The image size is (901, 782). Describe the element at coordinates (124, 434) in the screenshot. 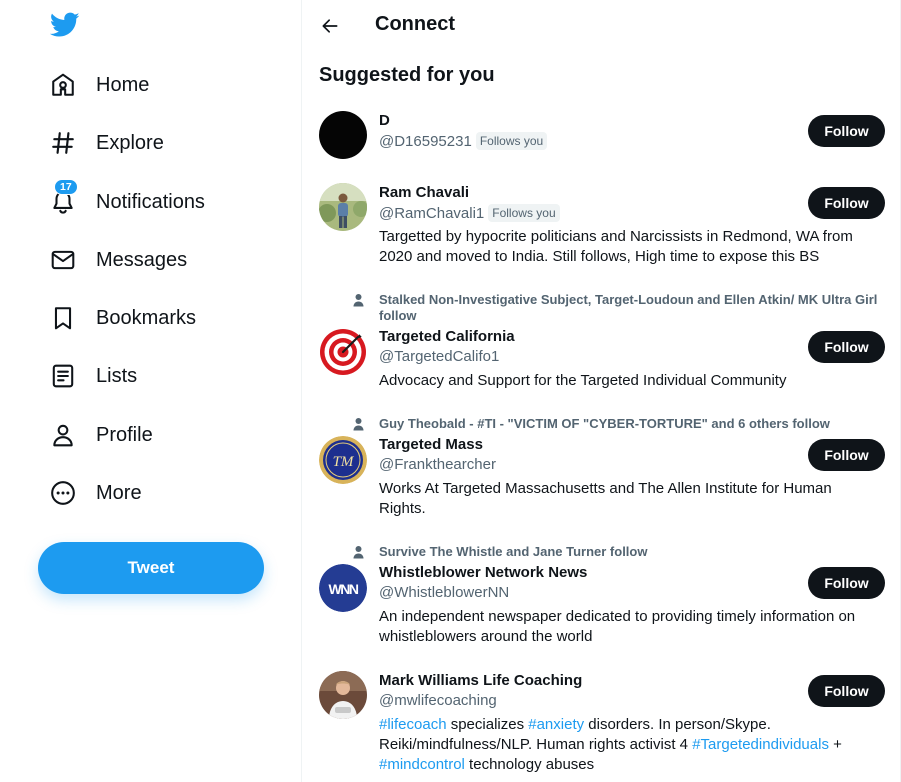

I see `nav-profile-label: Profile` at that location.